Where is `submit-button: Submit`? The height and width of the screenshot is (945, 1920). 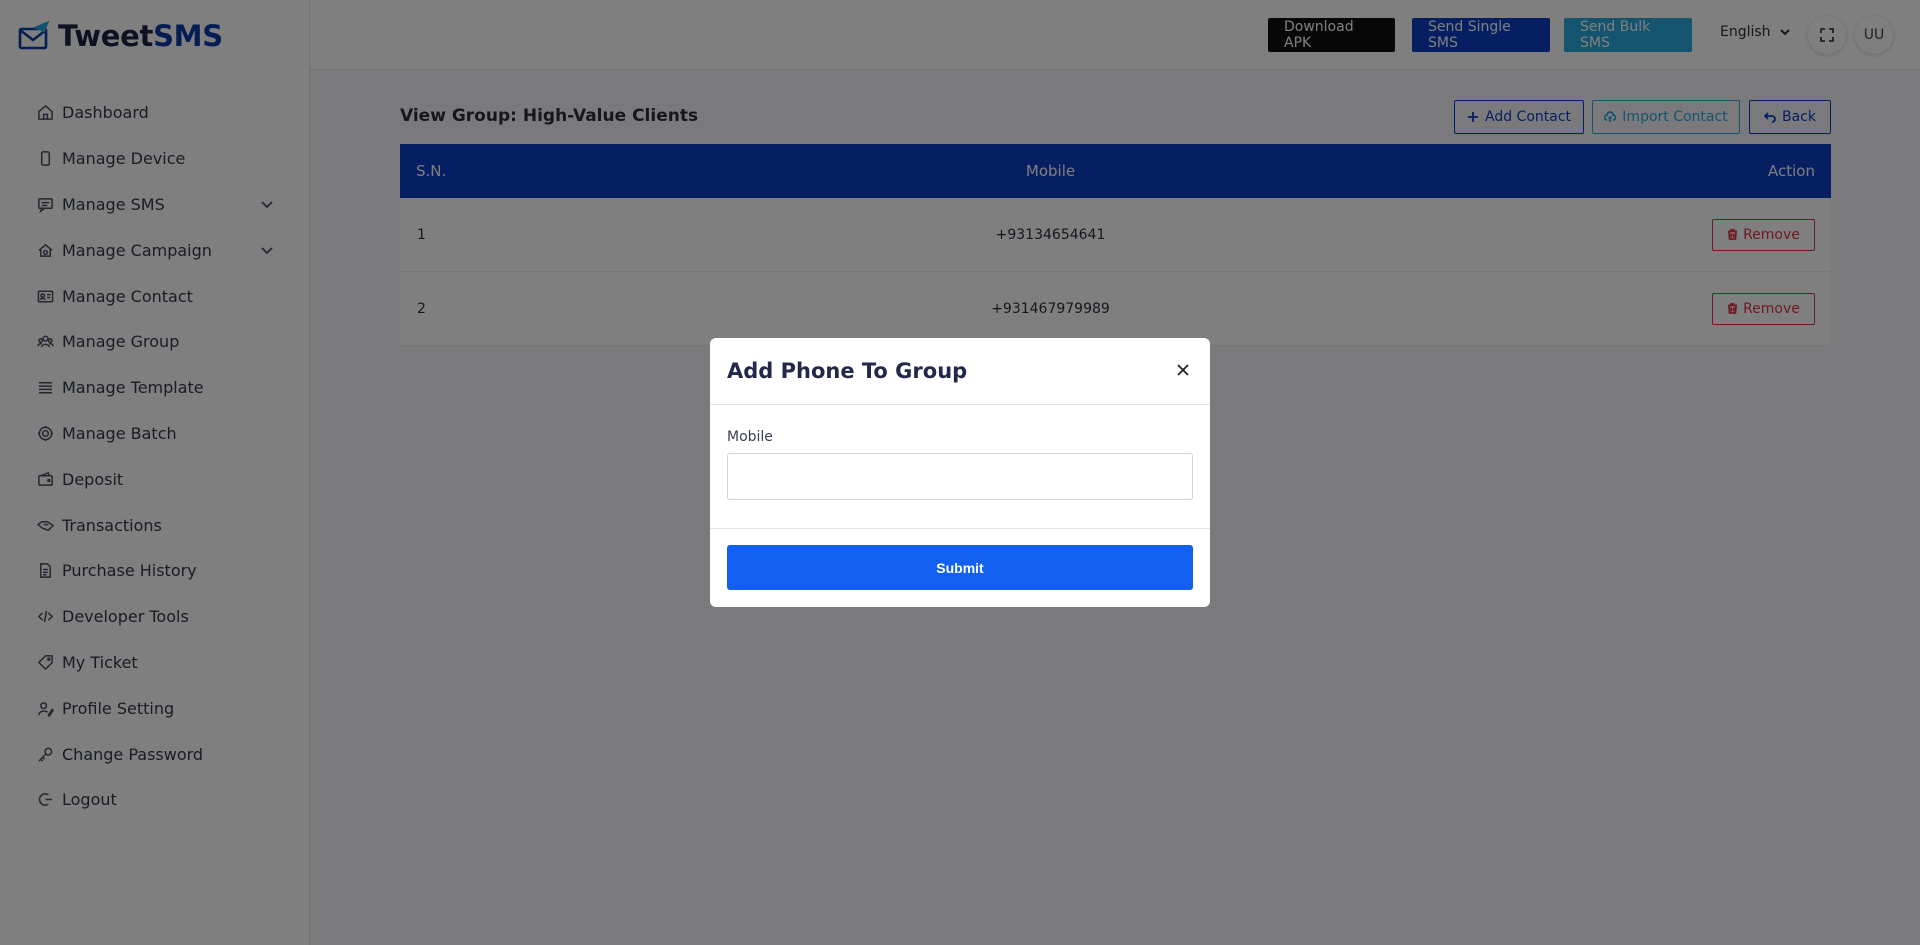
submit-button: Submit is located at coordinates (960, 567).